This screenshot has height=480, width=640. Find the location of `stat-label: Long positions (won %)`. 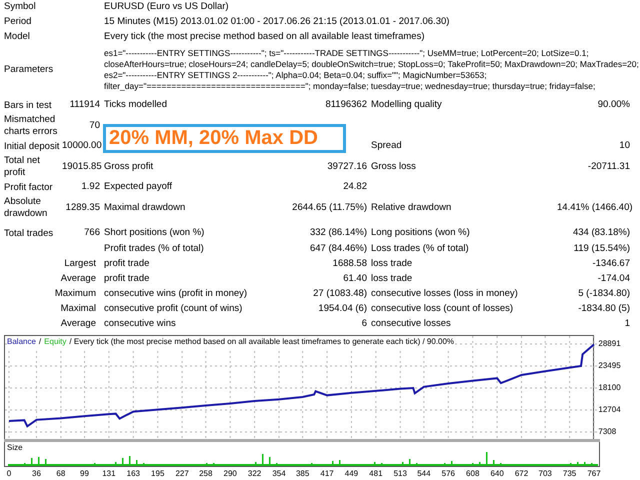

stat-label: Long positions (won %) is located at coordinates (420, 233).